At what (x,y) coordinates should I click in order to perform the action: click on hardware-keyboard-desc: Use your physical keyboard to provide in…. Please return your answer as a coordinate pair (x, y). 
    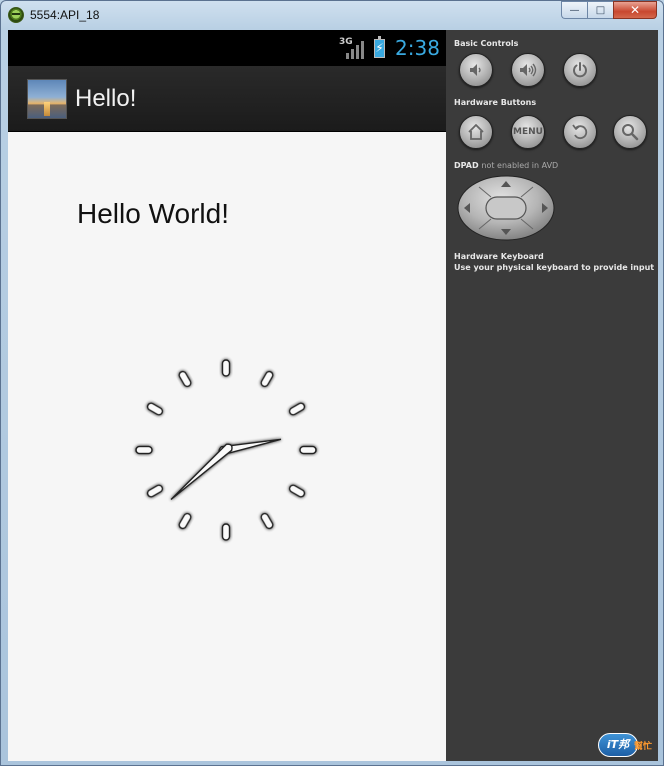
    Looking at the image, I should click on (554, 267).